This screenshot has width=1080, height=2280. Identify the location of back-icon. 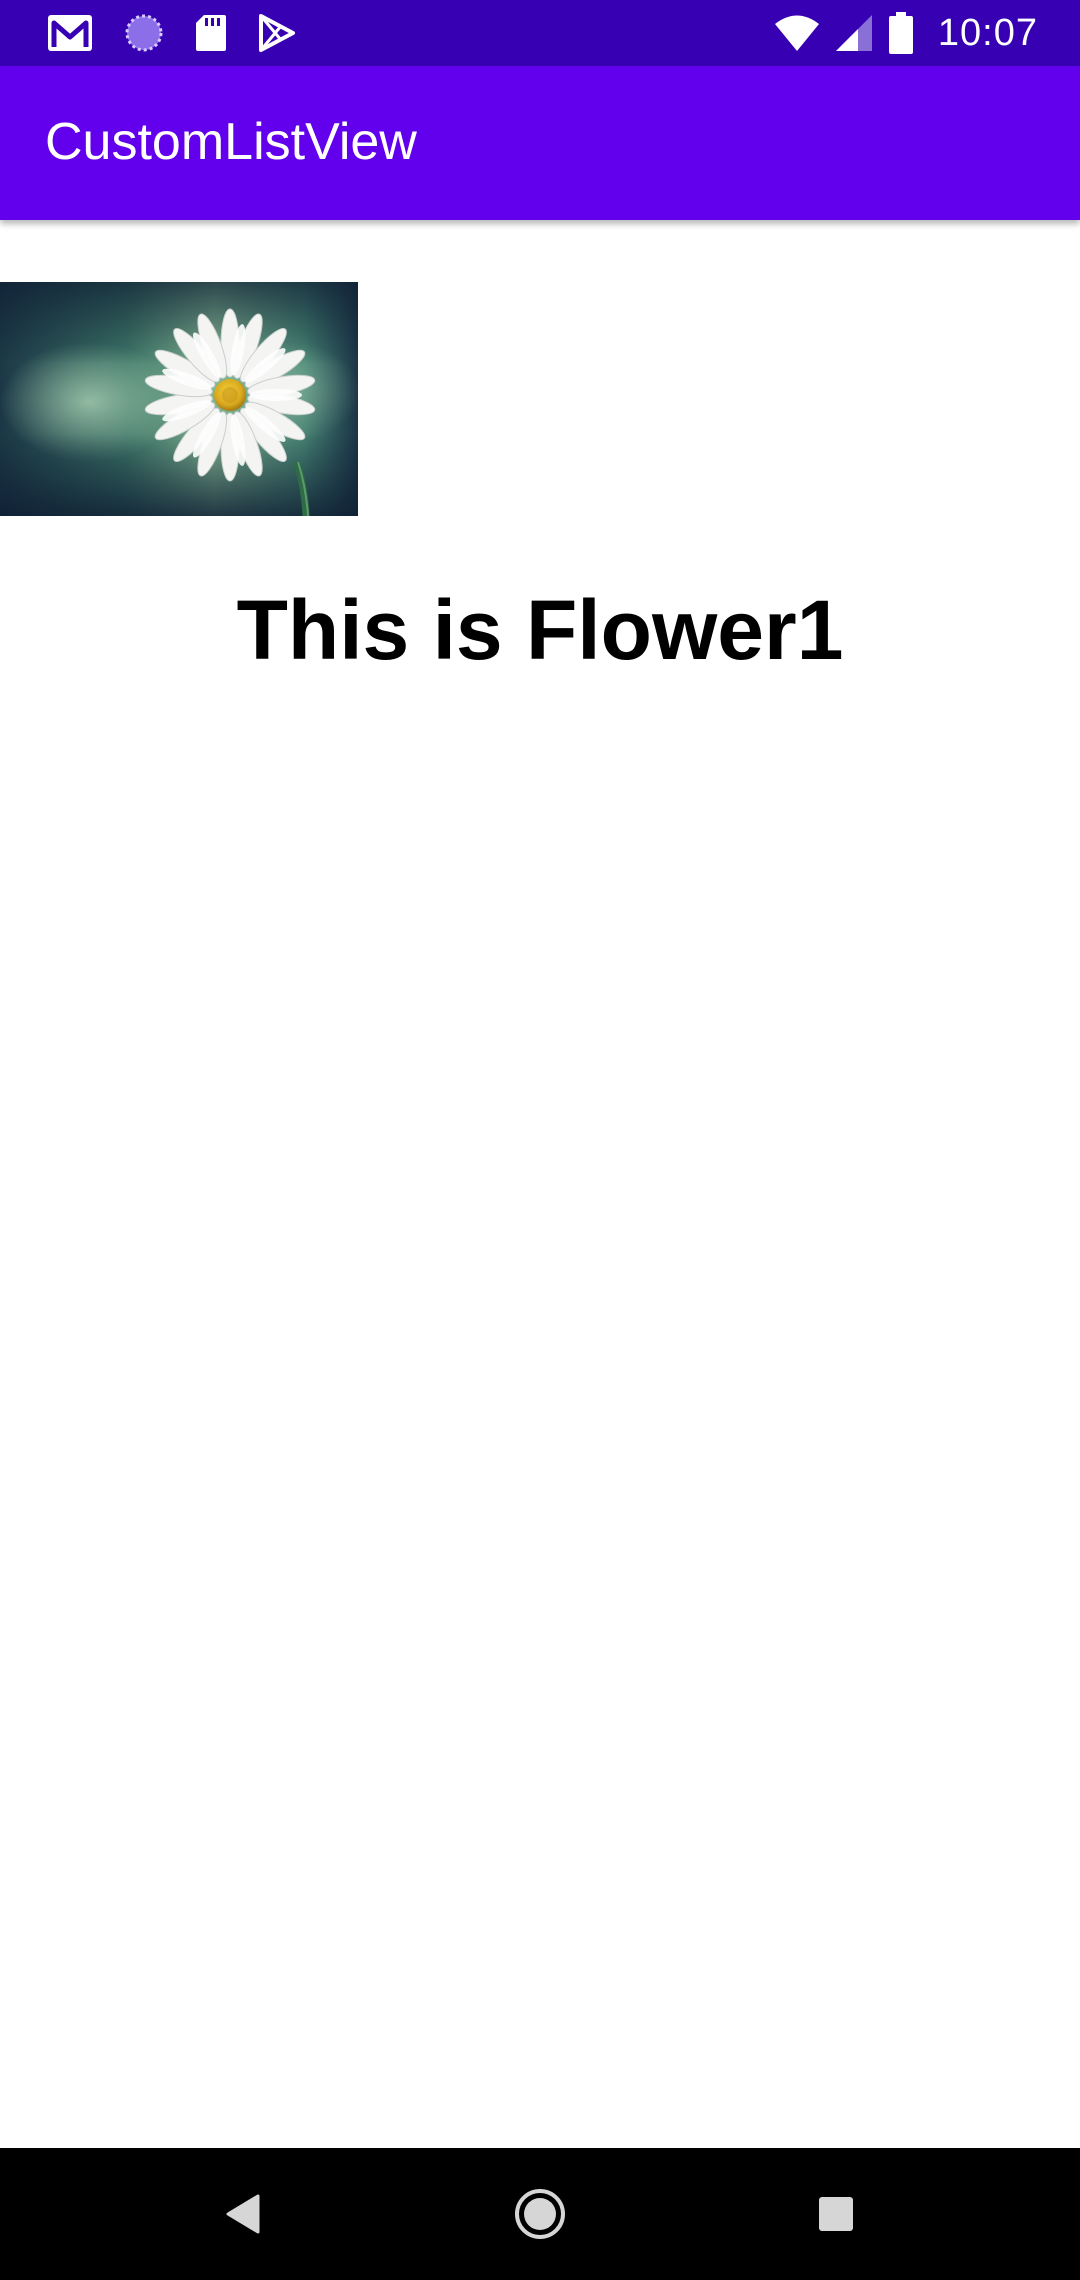
(242, 2214).